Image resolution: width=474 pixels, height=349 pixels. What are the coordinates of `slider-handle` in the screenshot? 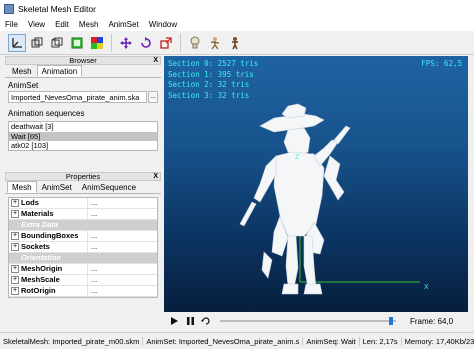 It's located at (391, 321).